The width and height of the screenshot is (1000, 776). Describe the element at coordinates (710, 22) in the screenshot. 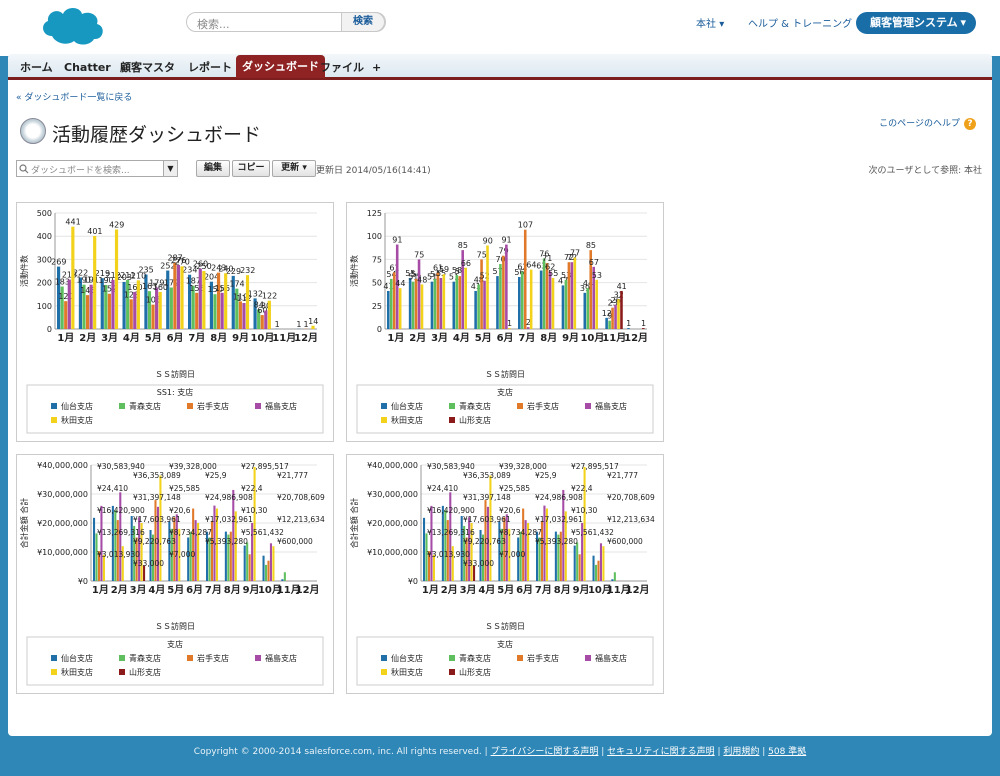

I see `org-menu: 本社 ▾` at that location.